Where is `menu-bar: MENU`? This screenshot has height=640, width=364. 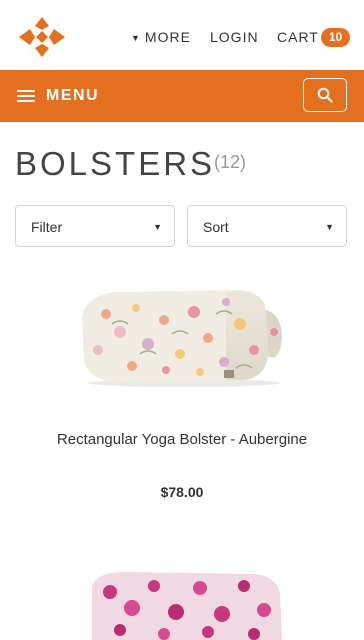
menu-bar: MENU is located at coordinates (182, 96).